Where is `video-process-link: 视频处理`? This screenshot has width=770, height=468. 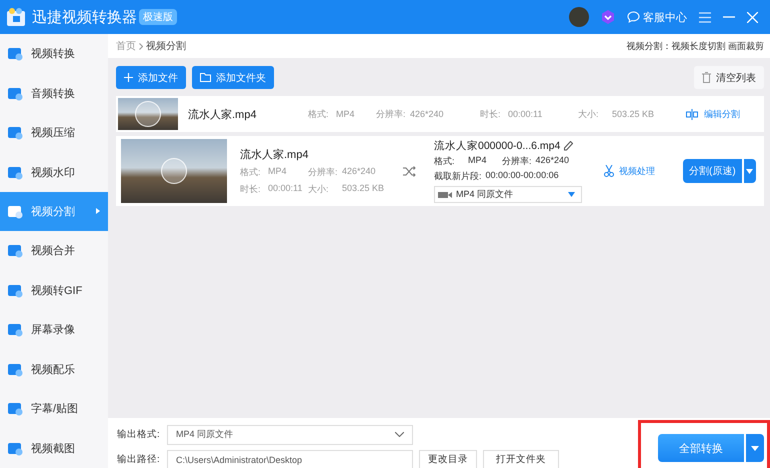 video-process-link: 视频处理 is located at coordinates (629, 171).